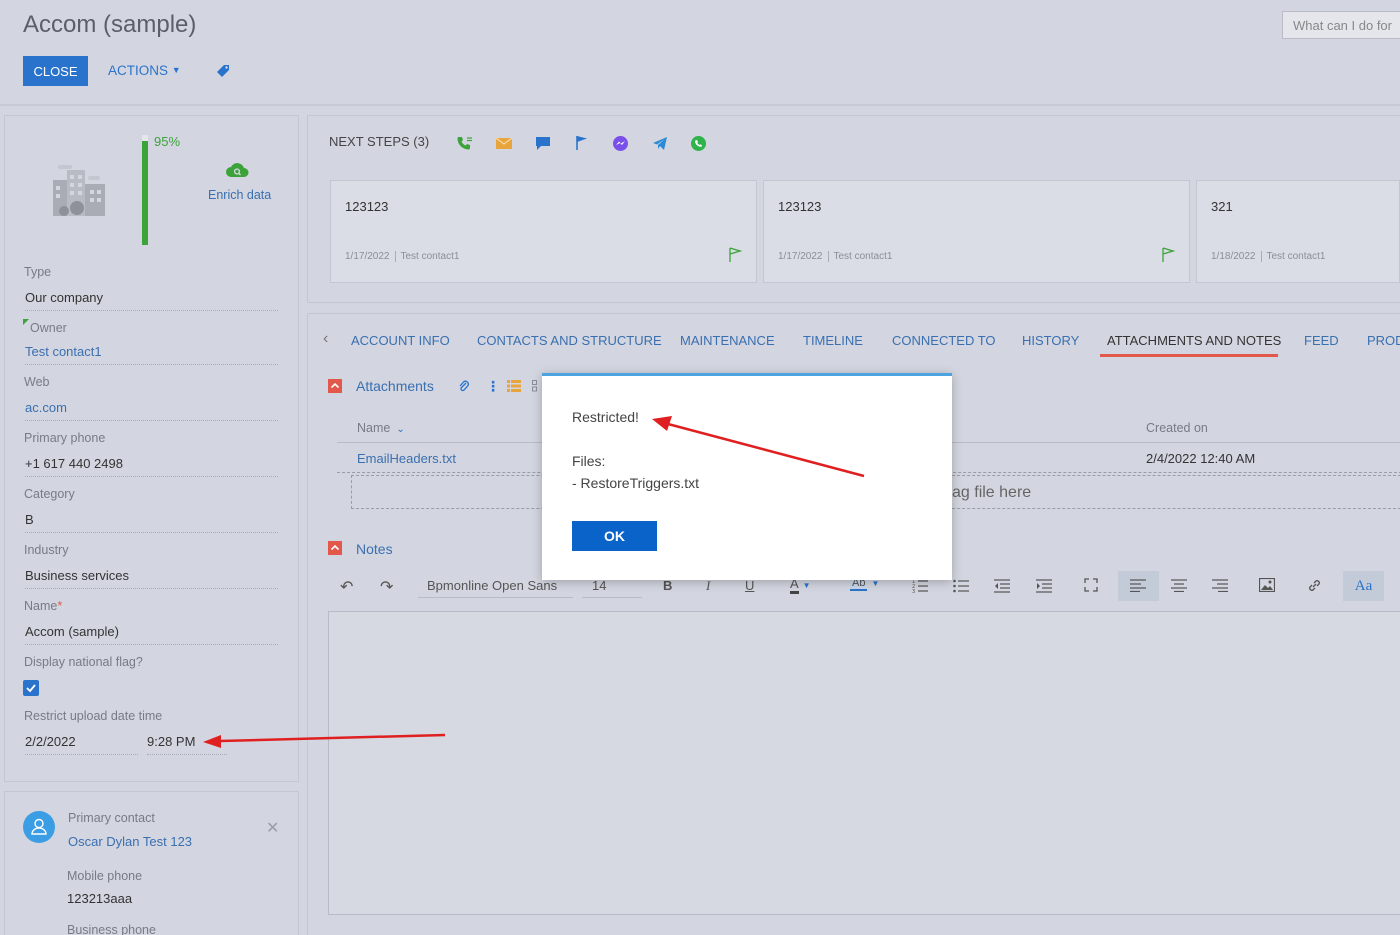  What do you see at coordinates (504, 143) in the screenshot?
I see `email-icon` at bounding box center [504, 143].